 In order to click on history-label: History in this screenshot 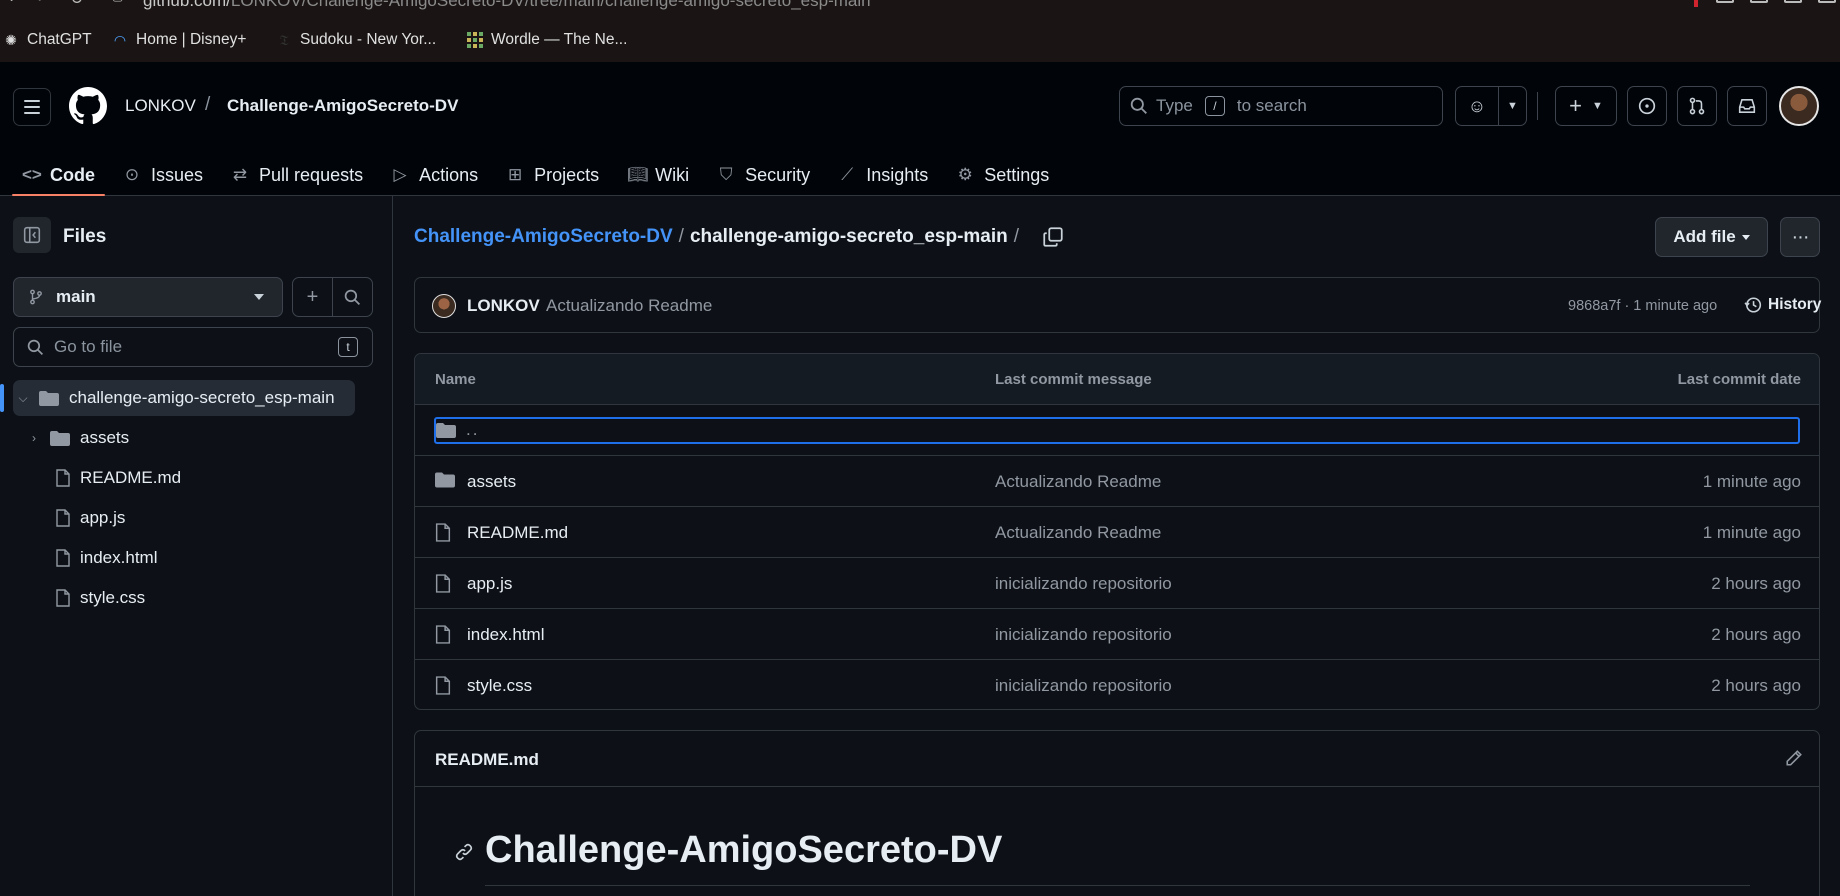, I will do `click(1795, 304)`.